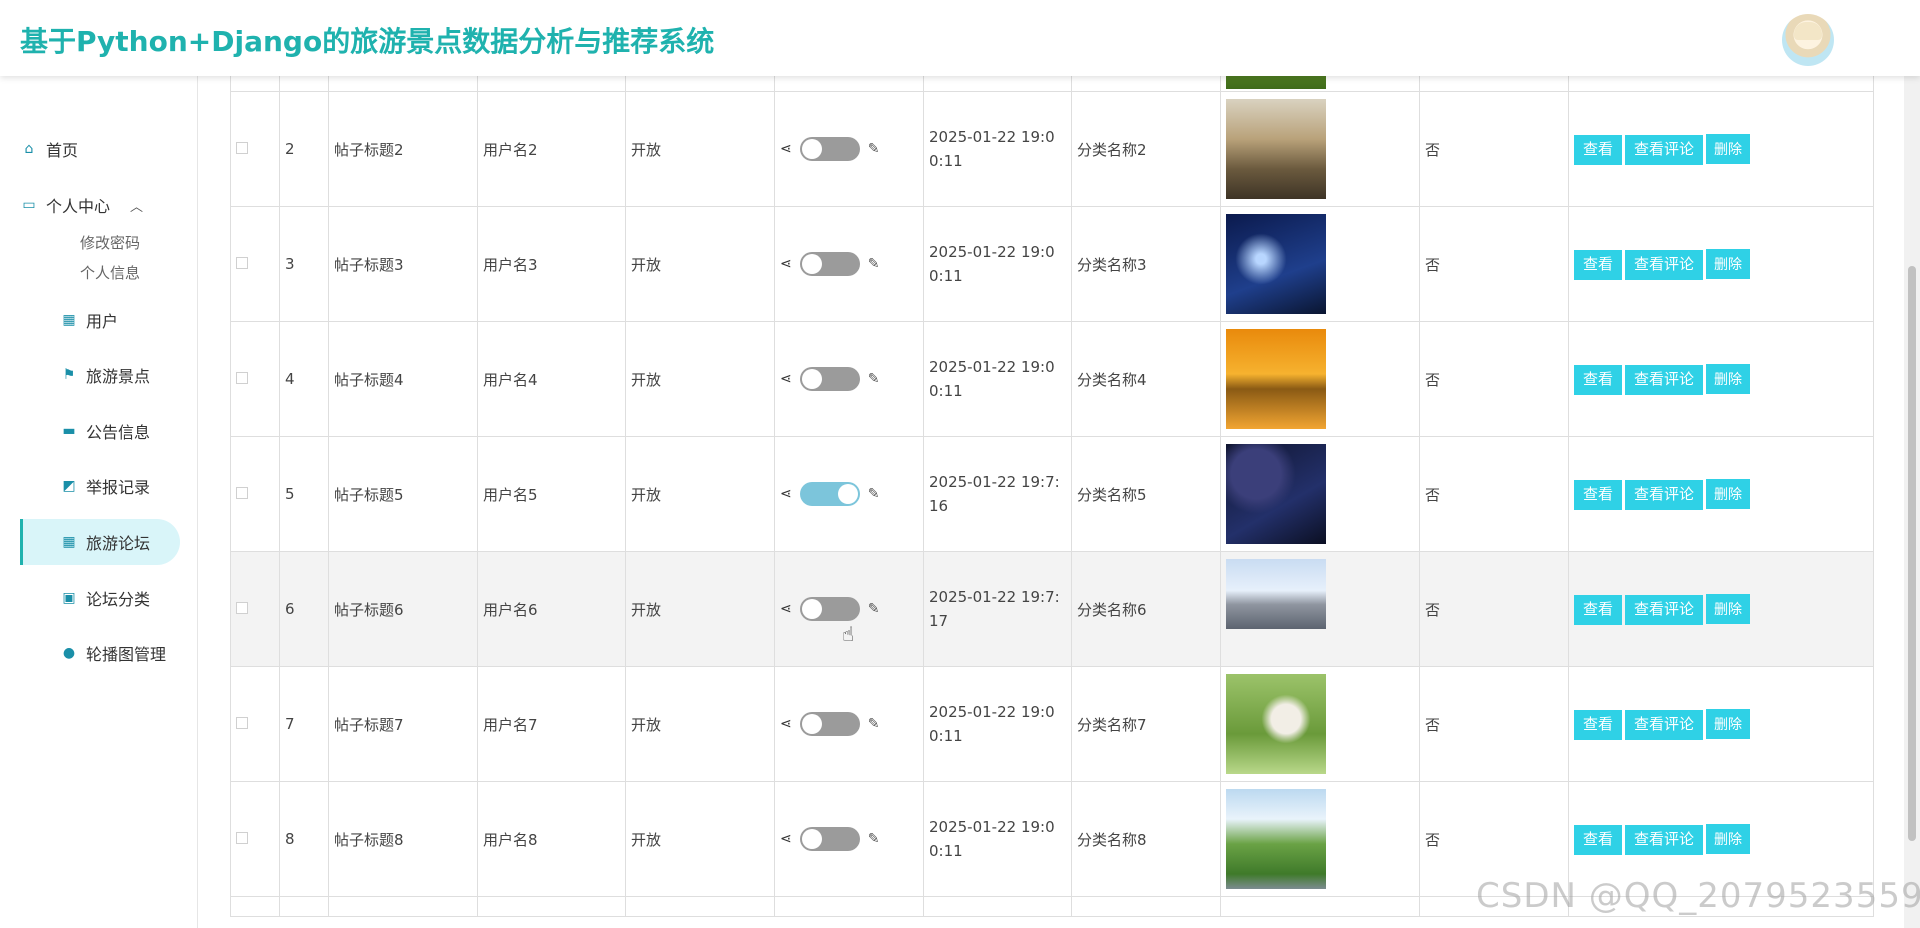 The height and width of the screenshot is (928, 1920). Describe the element at coordinates (110, 272) in the screenshot. I see `sidebar-subitem-personal-info: 个人信息` at that location.